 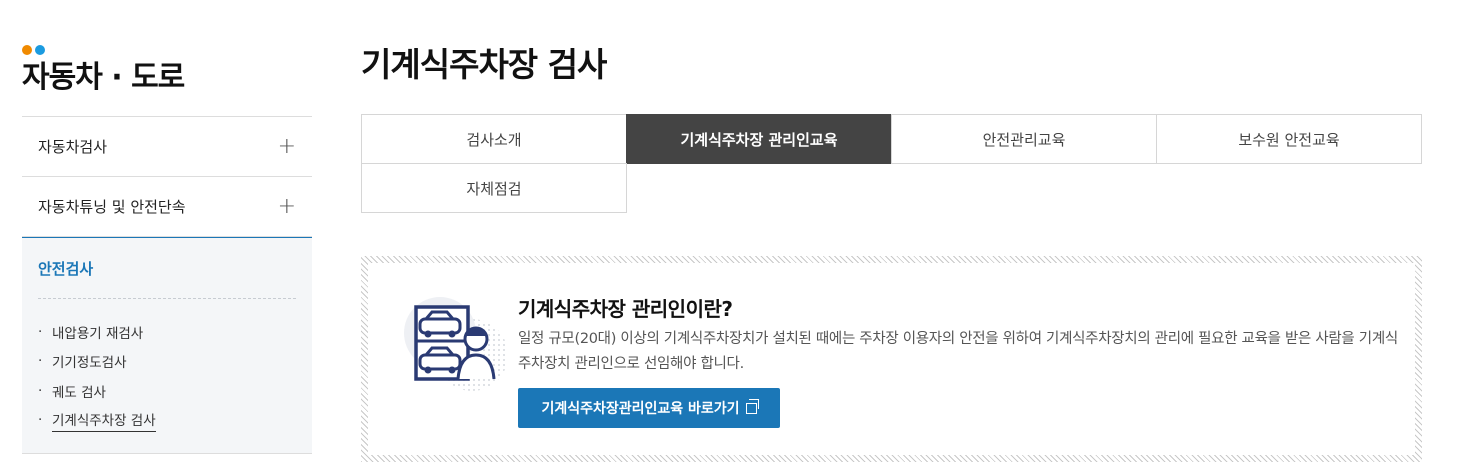 I want to click on submenu-item-pressure-vessel: · 내압용기 재검사, so click(x=167, y=332).